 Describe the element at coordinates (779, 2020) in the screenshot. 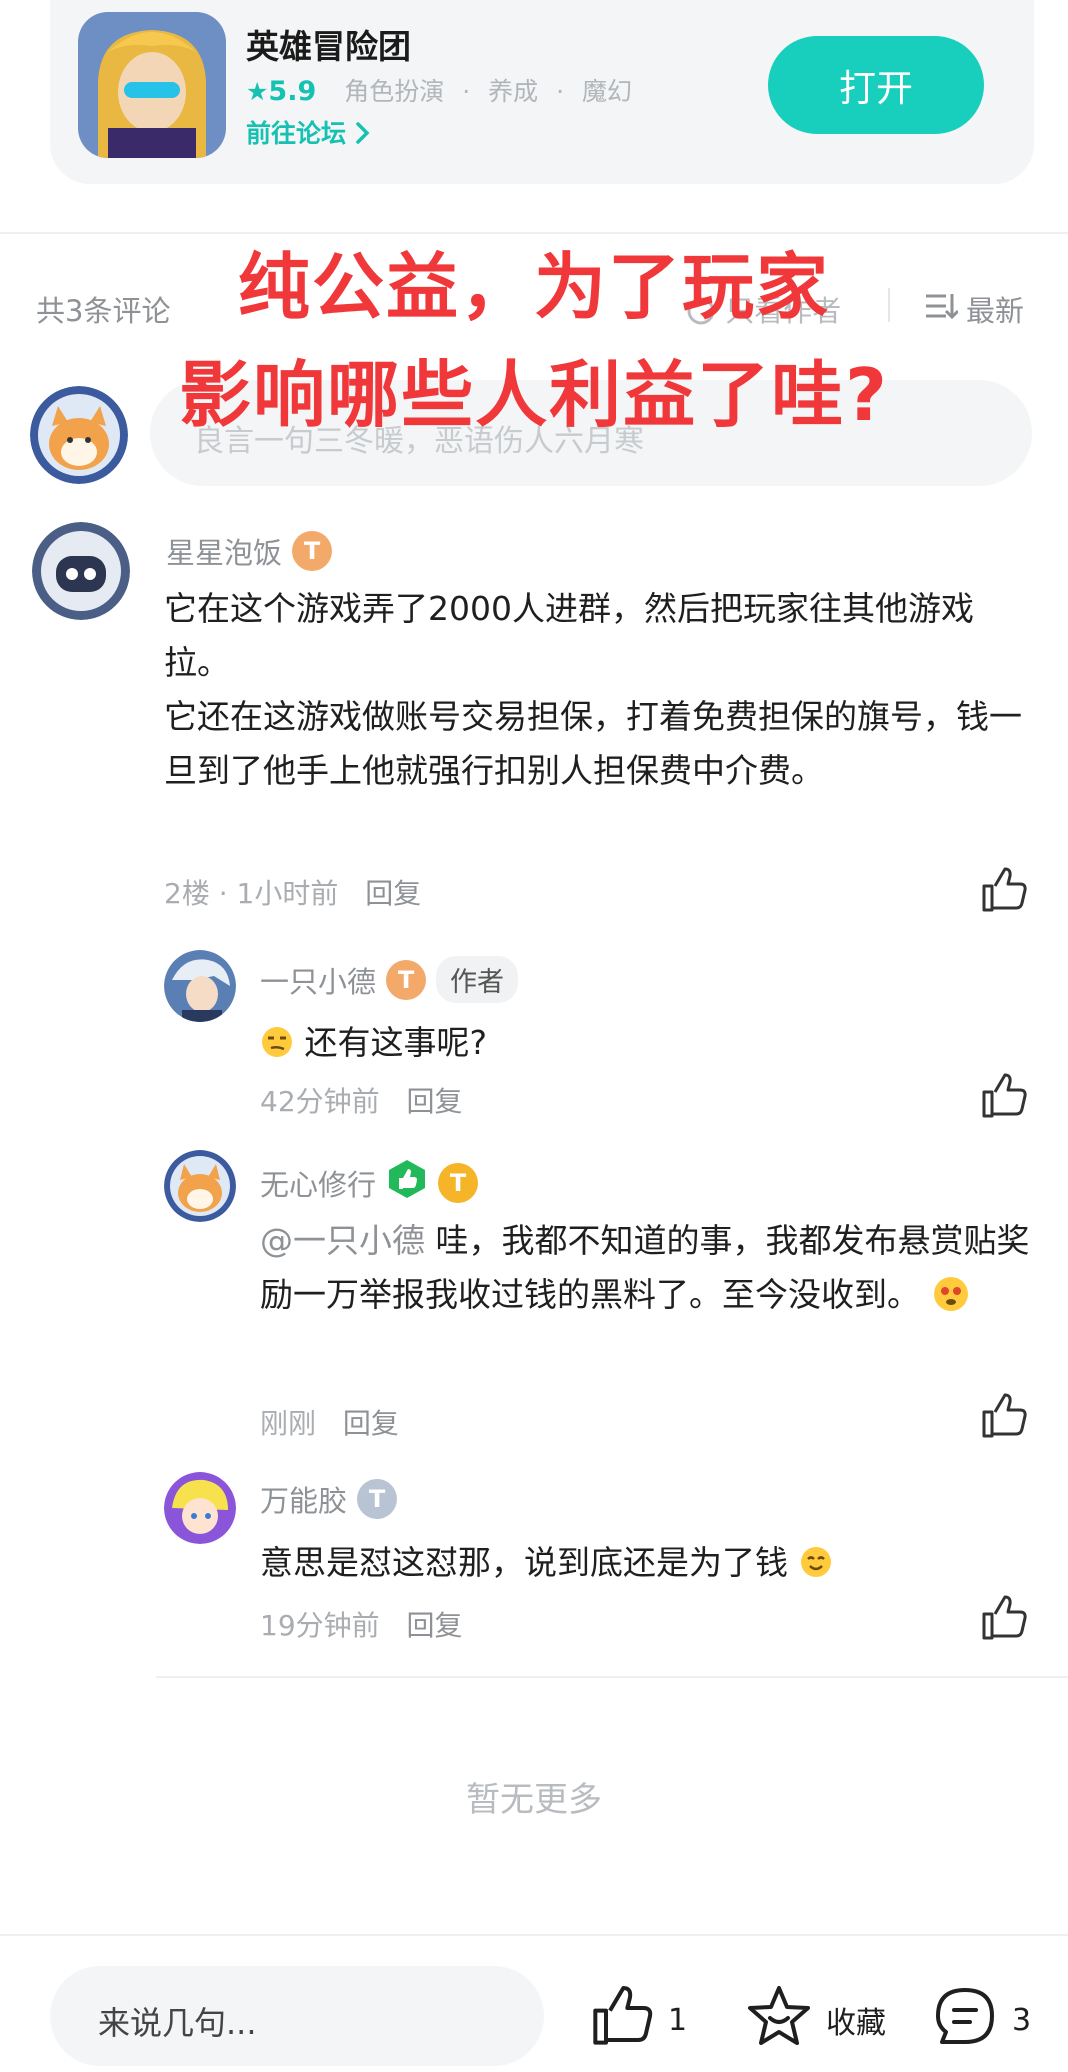

I see `star-outline-icon` at that location.